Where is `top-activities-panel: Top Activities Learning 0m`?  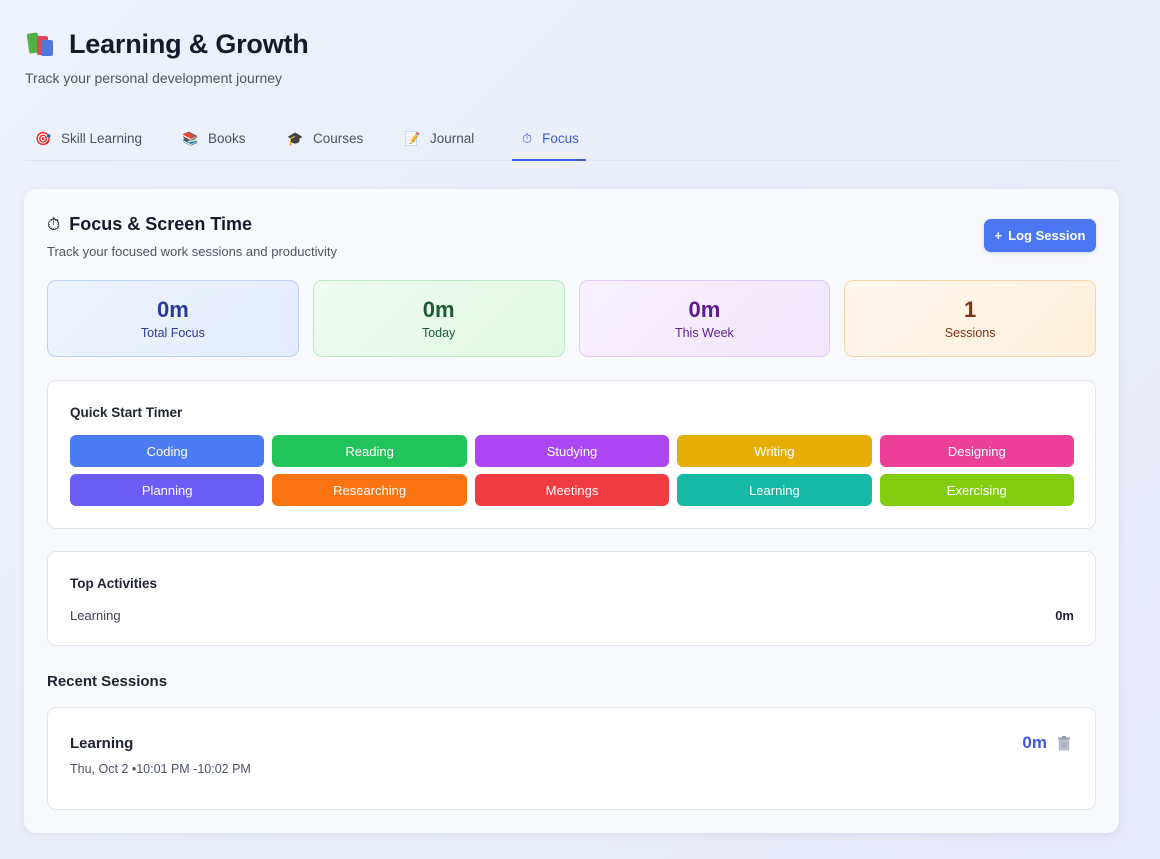
top-activities-panel: Top Activities Learning 0m is located at coordinates (571, 598).